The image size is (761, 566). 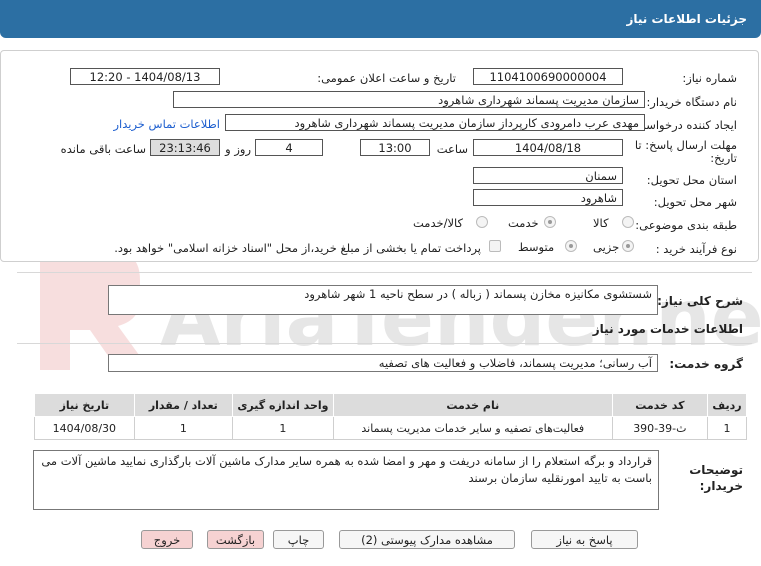 What do you see at coordinates (452, 149) in the screenshot?
I see `deadline-time-label: ساعت` at bounding box center [452, 149].